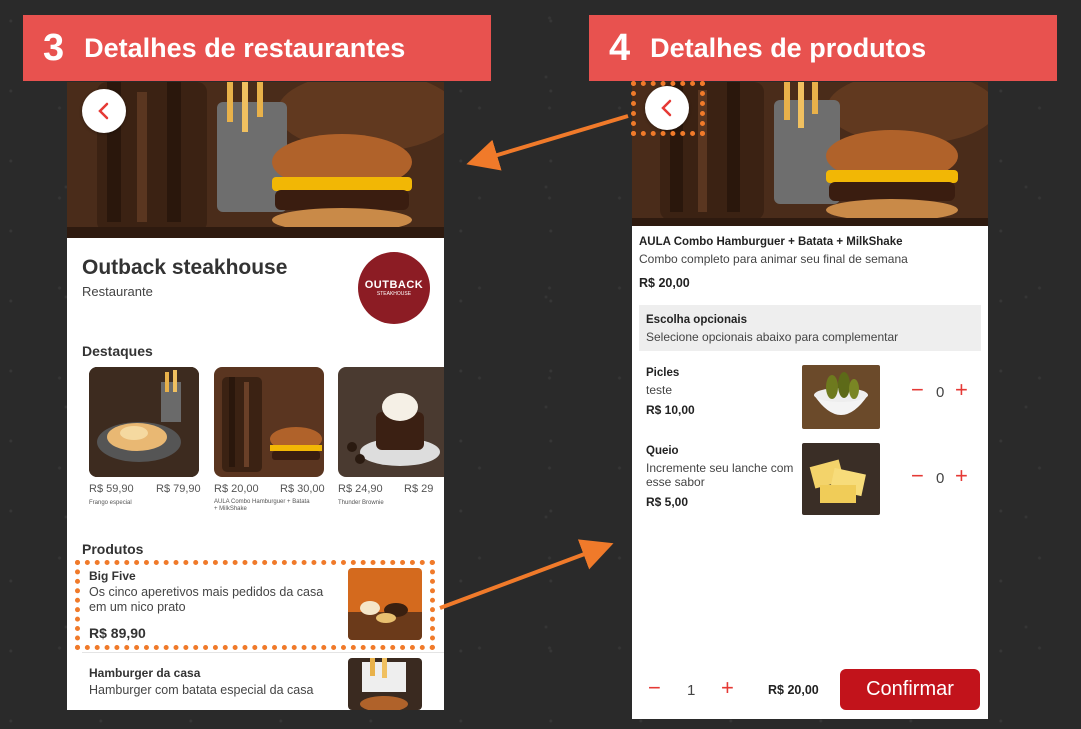  What do you see at coordinates (117, 291) in the screenshot?
I see `restaurant-type: Restaurante` at bounding box center [117, 291].